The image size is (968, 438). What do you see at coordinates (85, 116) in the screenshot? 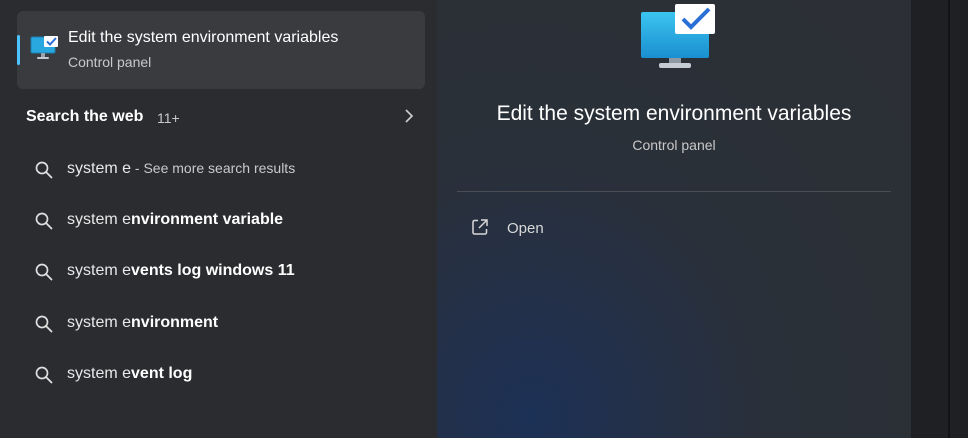
I see `section-title: Search the web` at bounding box center [85, 116].